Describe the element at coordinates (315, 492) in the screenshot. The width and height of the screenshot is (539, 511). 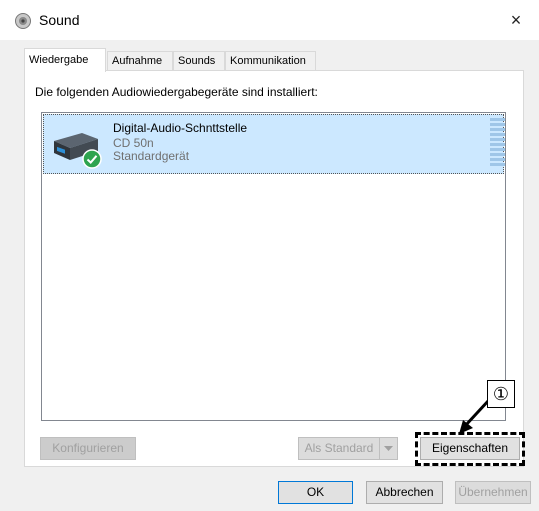
I see `ok-button: OK` at that location.